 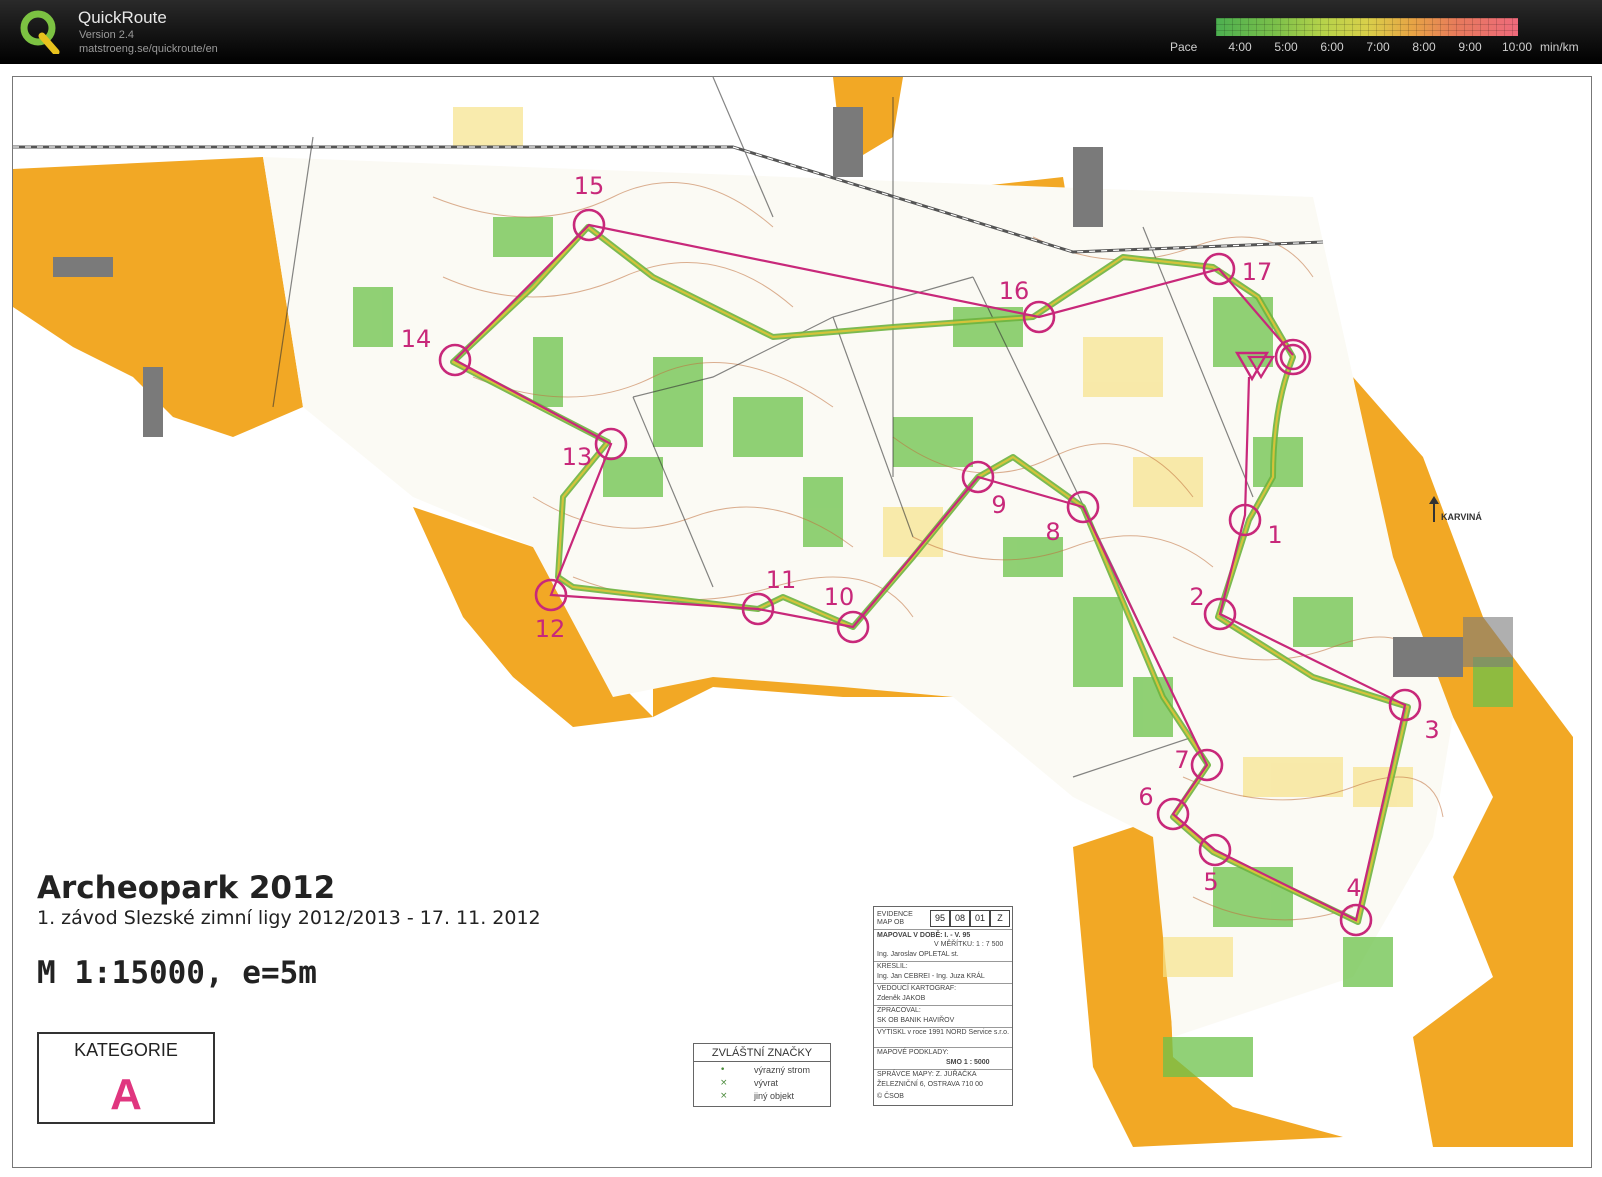 What do you see at coordinates (927, 1074) in the screenshot?
I see `info-row: SPRÁVCE MAPY: Z. JUŘAČKA` at bounding box center [927, 1074].